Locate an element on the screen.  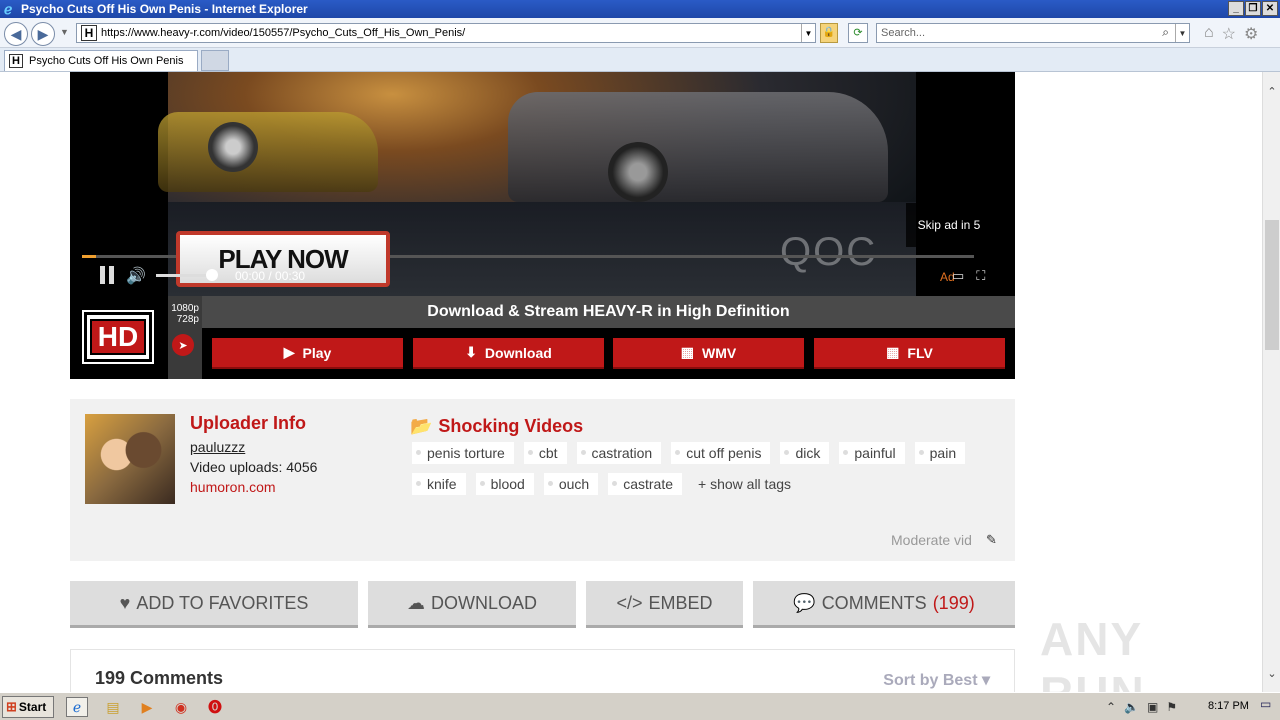
media-player-icon: ▶ is located at coordinates (147, 707).